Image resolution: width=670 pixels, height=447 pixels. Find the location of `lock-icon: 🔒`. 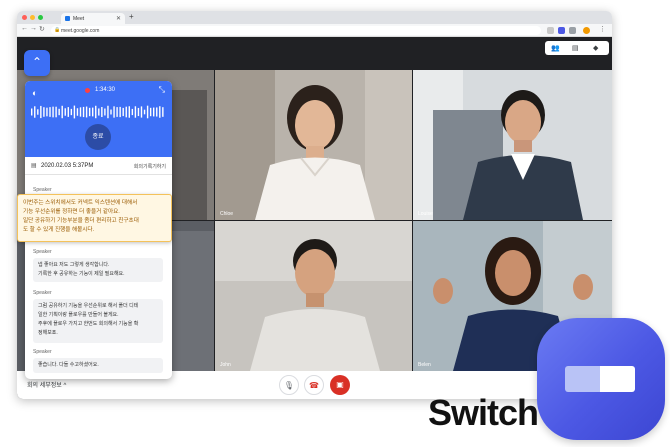

lock-icon: 🔒 is located at coordinates (57, 30).